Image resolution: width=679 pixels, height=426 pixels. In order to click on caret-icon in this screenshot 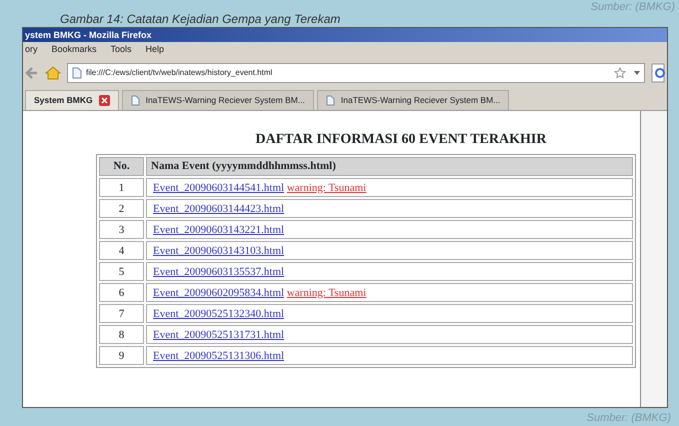, I will do `click(637, 73)`.